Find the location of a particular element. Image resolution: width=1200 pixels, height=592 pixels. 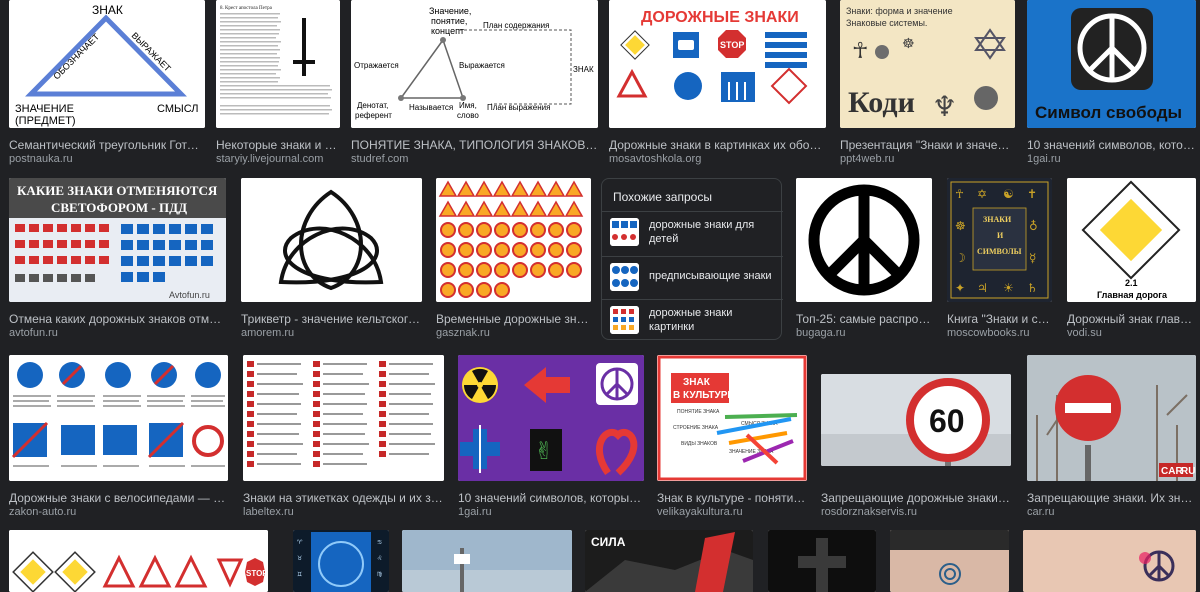

result-row-4: STOP ♈ ♉ ♊ ♋ ♌ ♍ СИЛА is located at coordinates (600, 561).